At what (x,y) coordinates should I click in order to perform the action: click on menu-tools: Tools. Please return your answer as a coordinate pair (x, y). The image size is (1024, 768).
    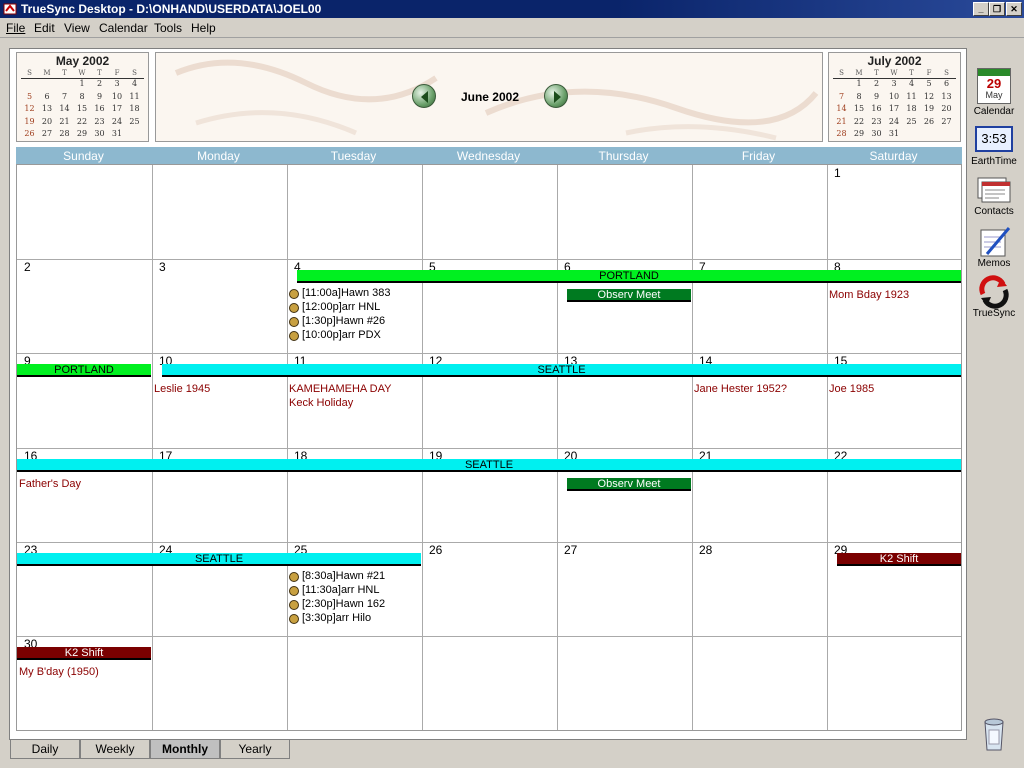
    Looking at the image, I should click on (168, 28).